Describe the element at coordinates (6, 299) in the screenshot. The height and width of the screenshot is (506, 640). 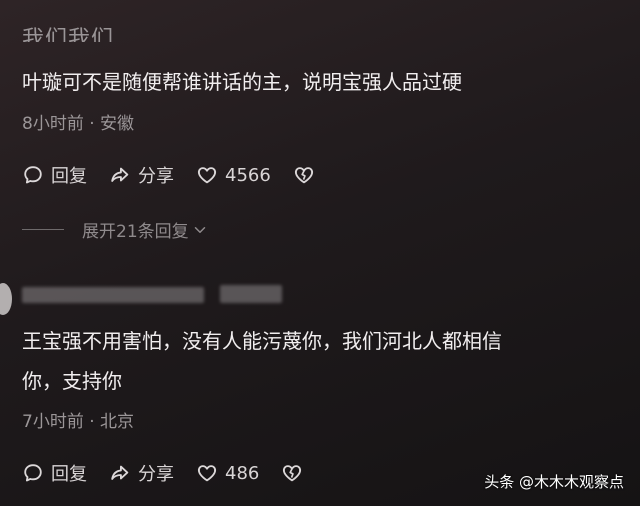
I see `avatar` at that location.